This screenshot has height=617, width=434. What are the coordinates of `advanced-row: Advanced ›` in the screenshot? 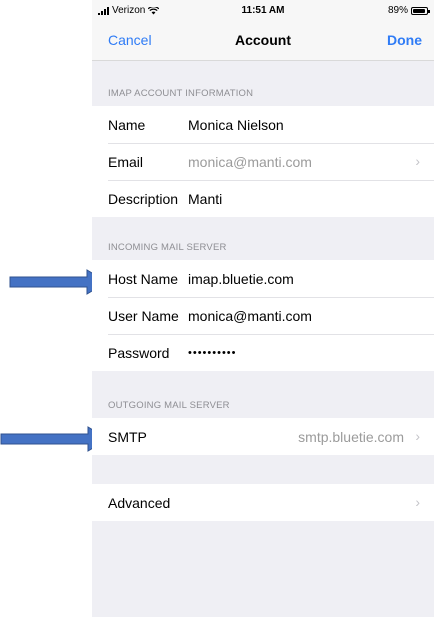 It's located at (263, 502).